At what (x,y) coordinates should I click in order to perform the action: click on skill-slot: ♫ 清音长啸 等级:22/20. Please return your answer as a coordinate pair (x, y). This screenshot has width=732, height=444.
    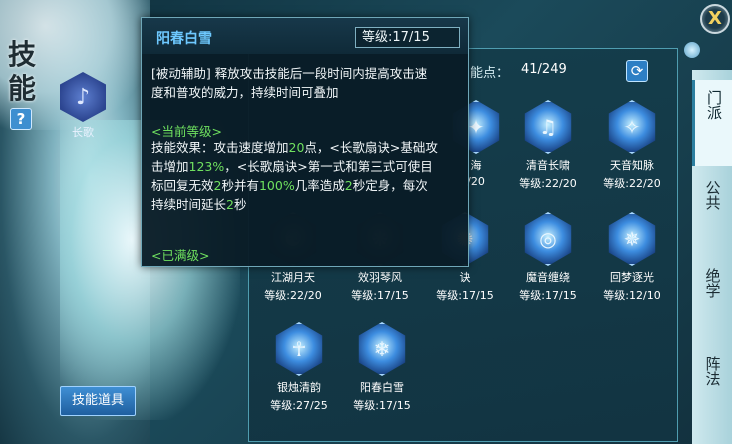
    Looking at the image, I should click on (548, 145).